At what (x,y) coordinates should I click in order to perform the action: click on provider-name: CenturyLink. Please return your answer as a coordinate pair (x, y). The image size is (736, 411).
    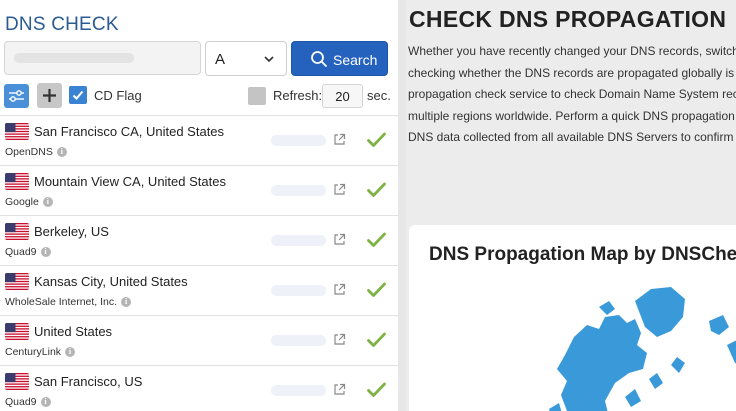
    Looking at the image, I should click on (33, 352).